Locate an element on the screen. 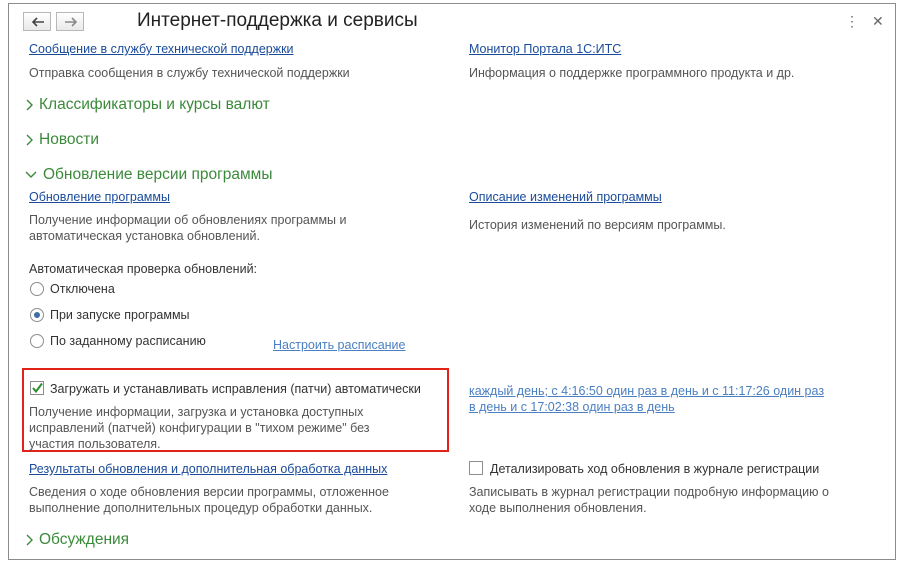 The width and height of the screenshot is (909, 576). section-discussions-label: Обсуждения is located at coordinates (84, 539).